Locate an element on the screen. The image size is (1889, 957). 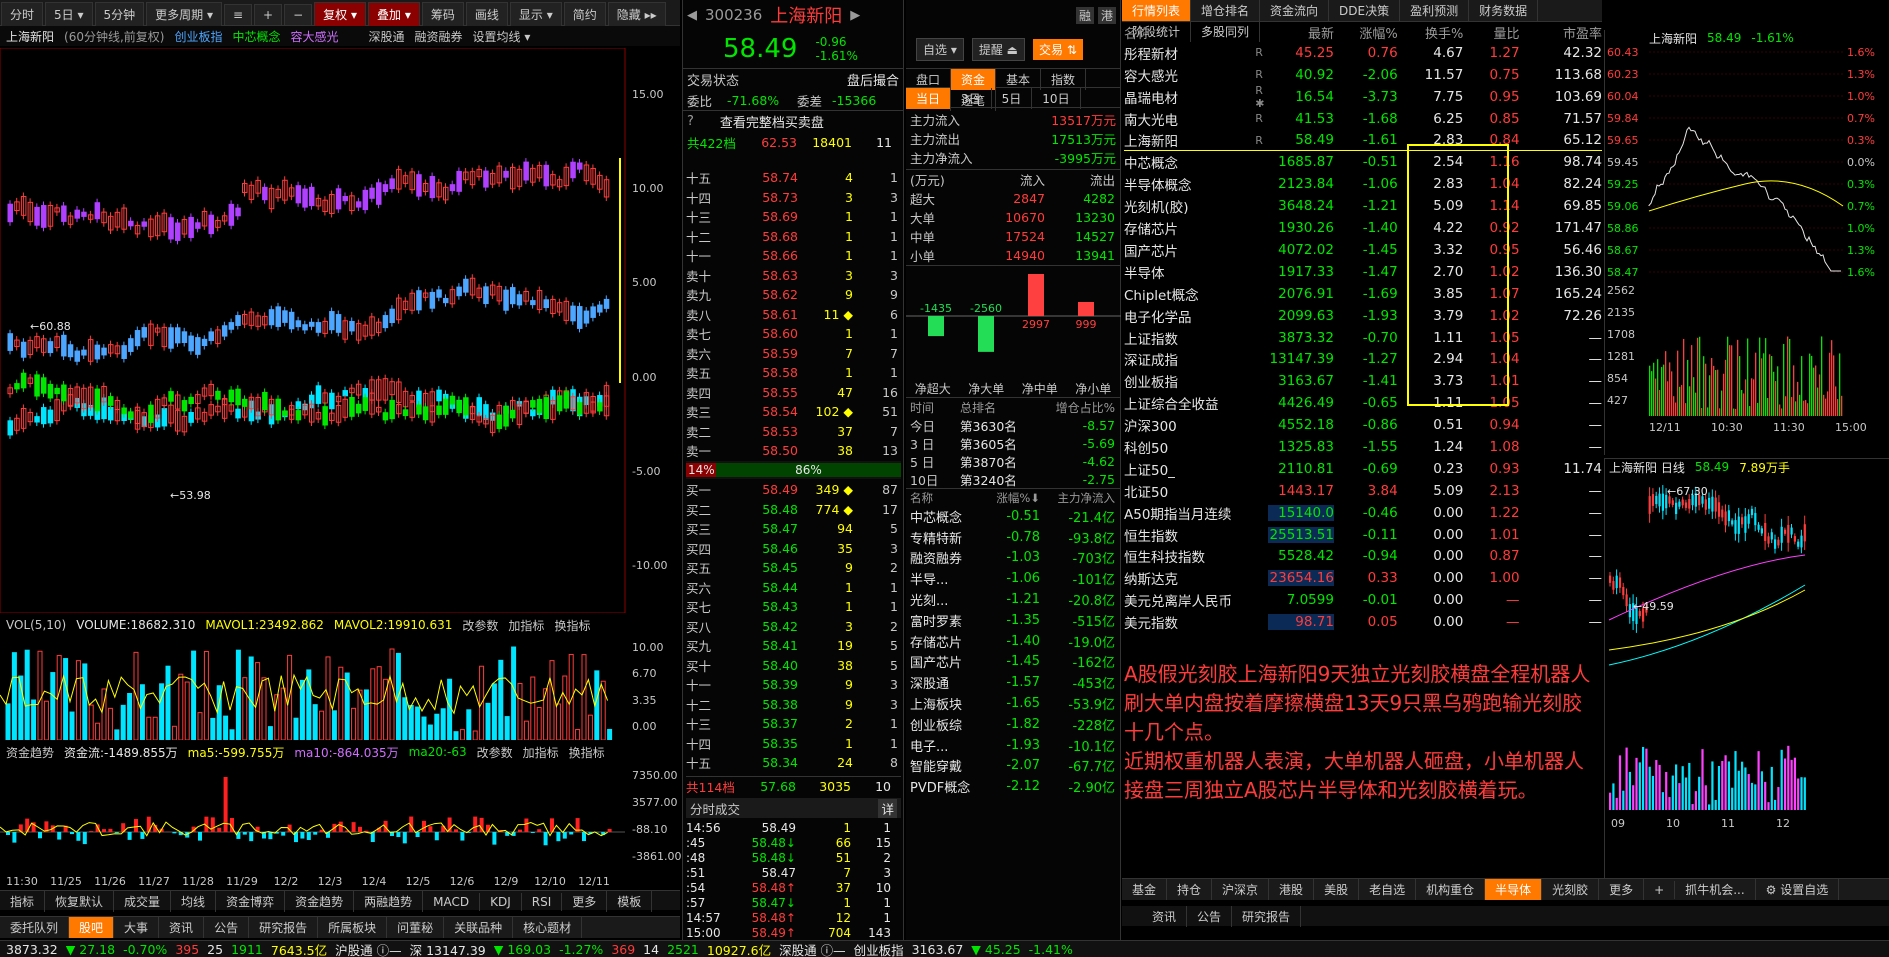
trade-button: 交易 ⇅ is located at coordinates (1058, 49).